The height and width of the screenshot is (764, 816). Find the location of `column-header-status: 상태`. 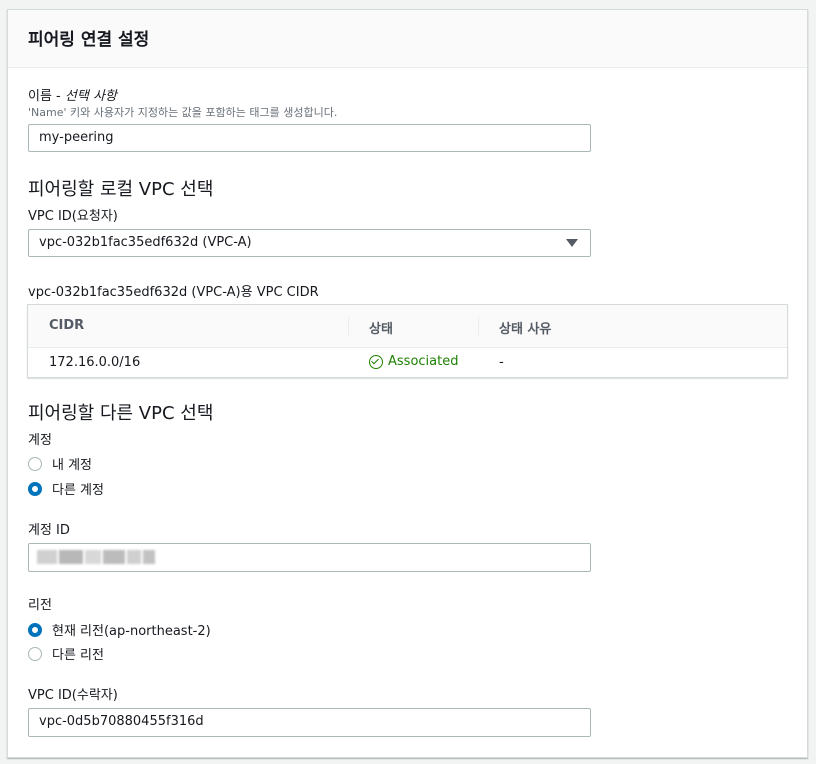

column-header-status: 상태 is located at coordinates (381, 329).